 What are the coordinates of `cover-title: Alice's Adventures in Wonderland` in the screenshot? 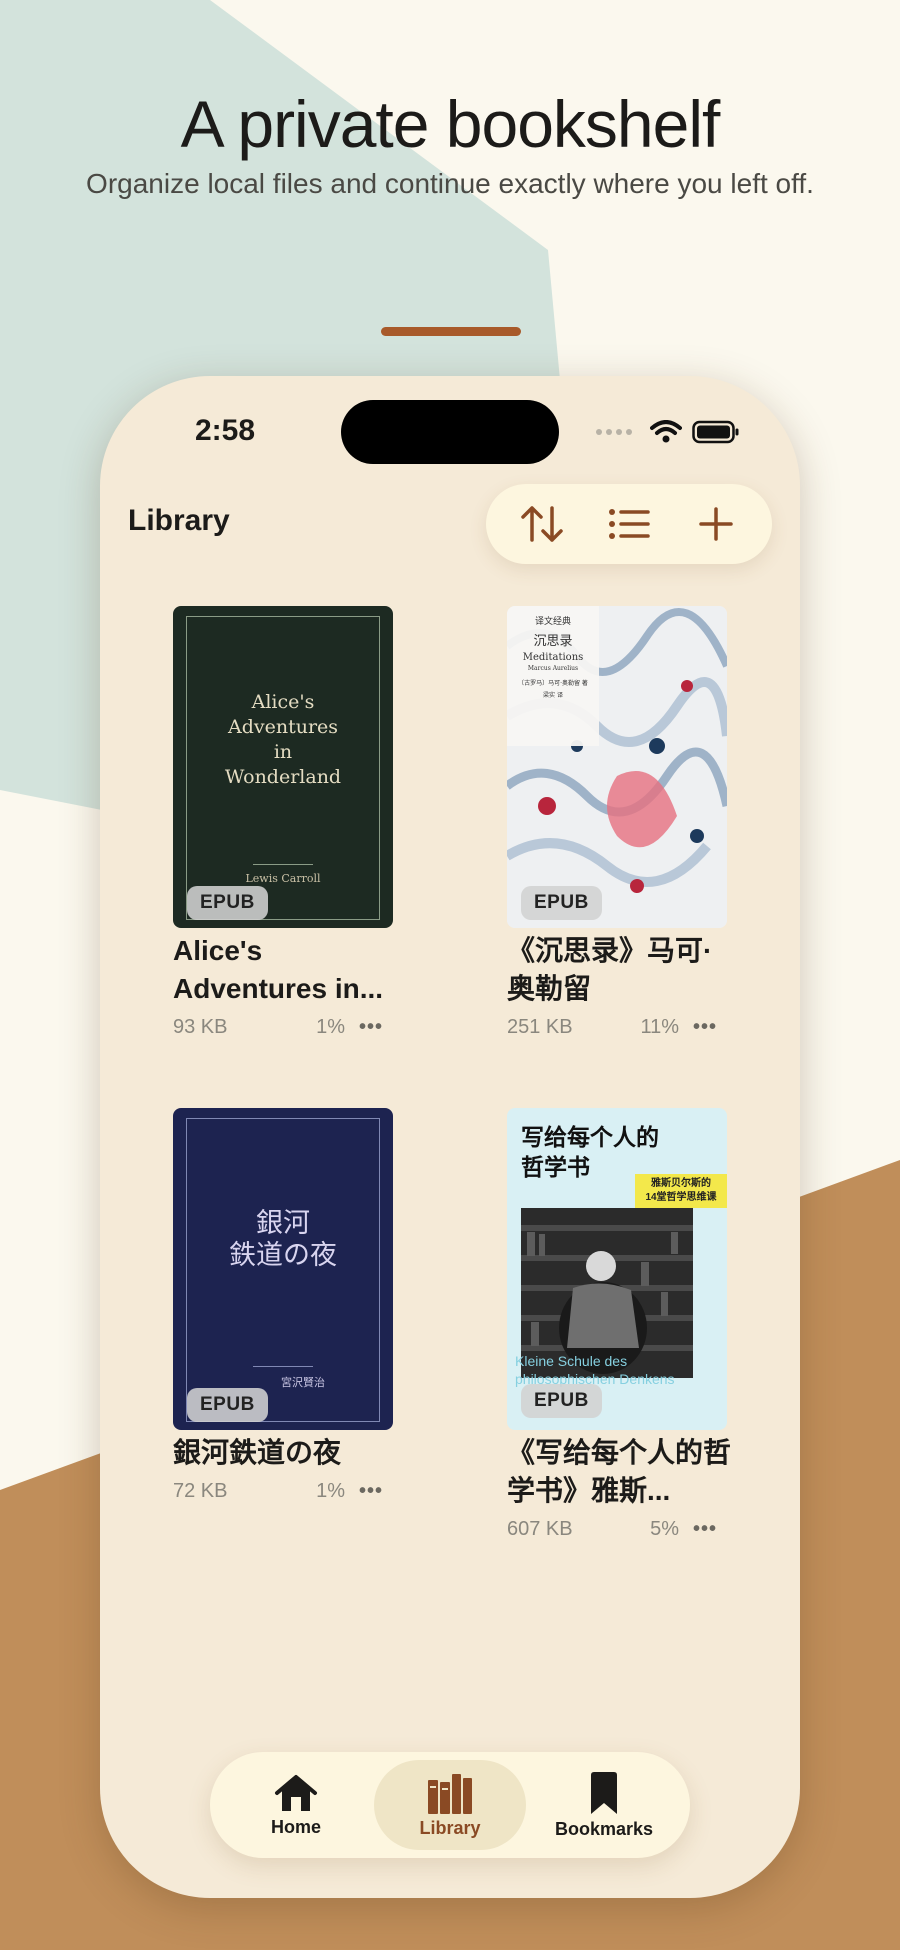 It's located at (283, 740).